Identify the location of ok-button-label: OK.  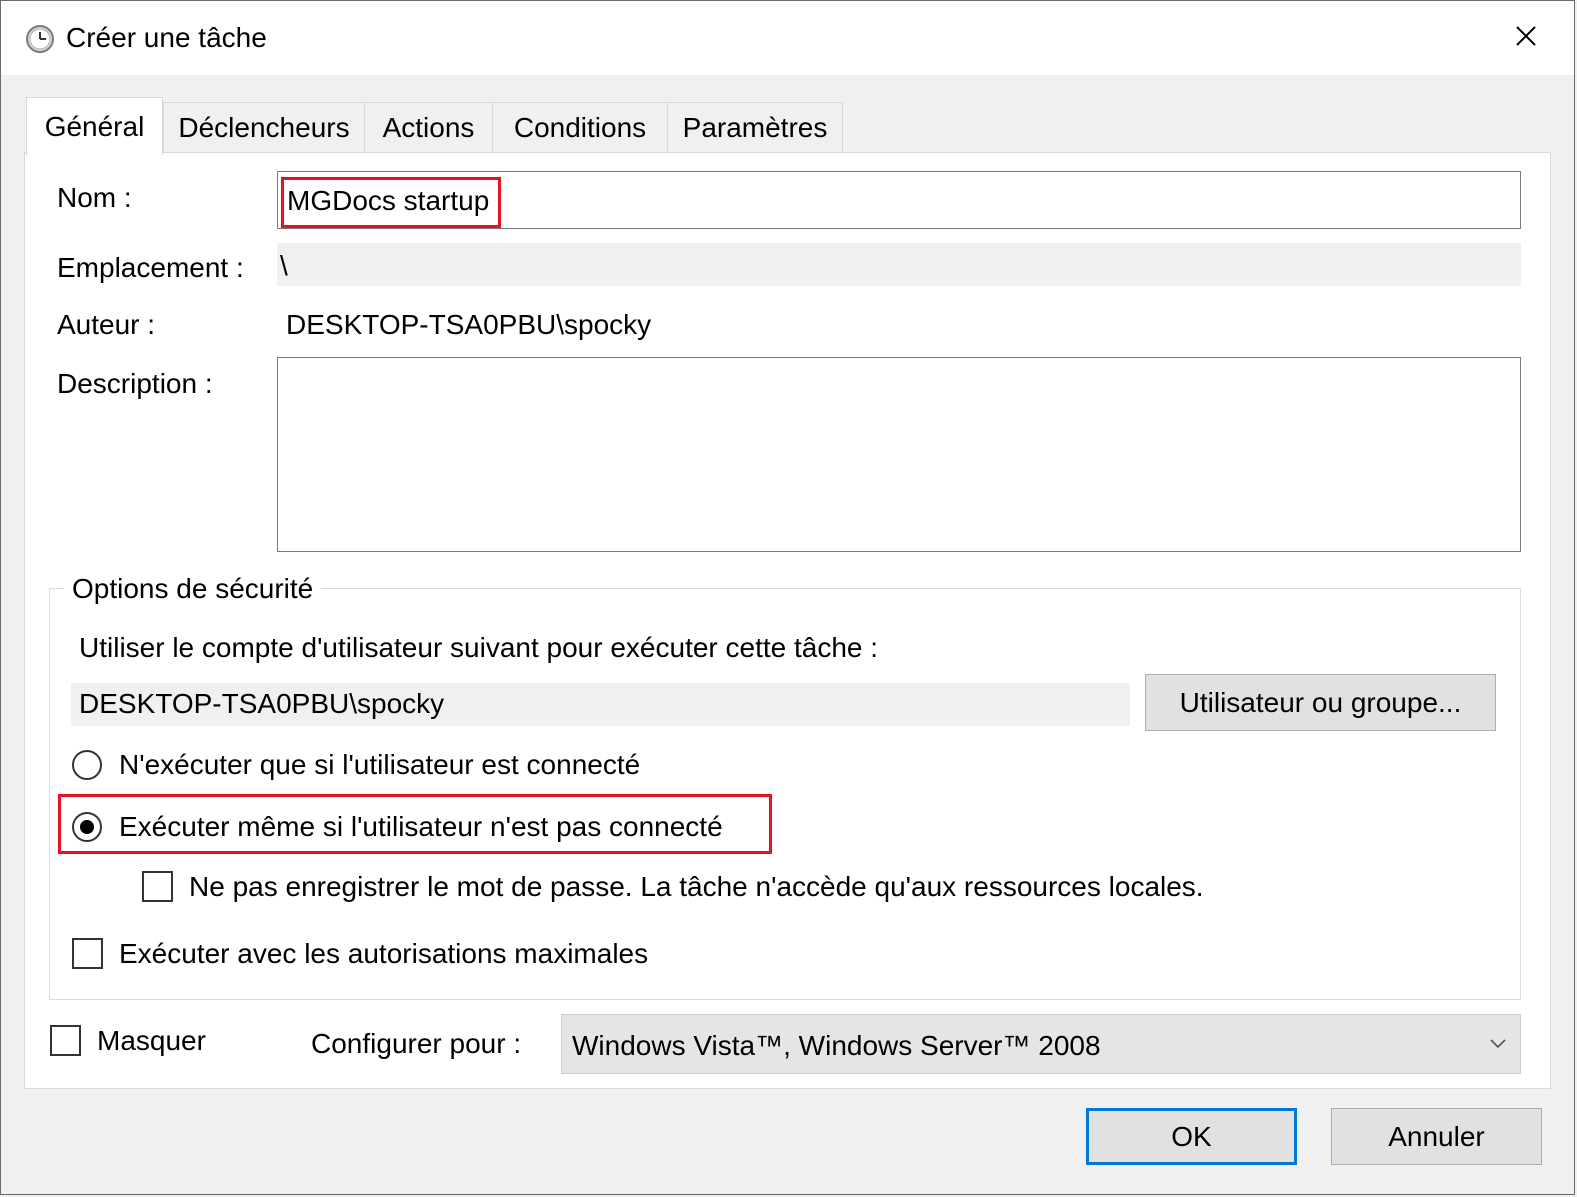
(1191, 1136).